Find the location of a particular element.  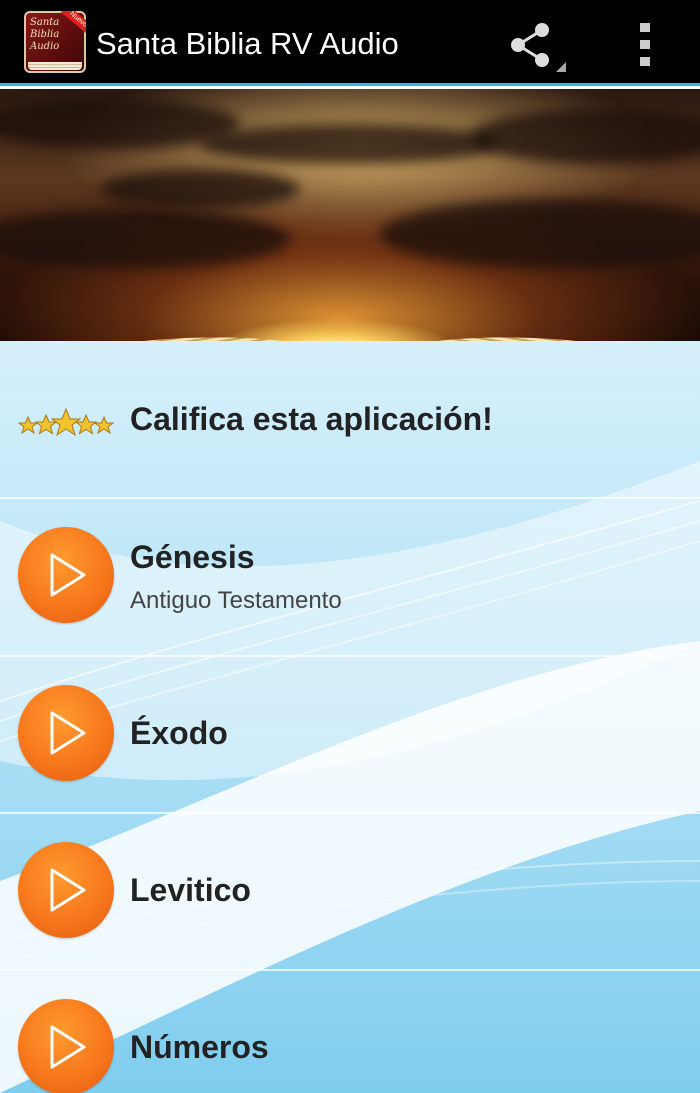

overflow-menu-button is located at coordinates (645, 45).